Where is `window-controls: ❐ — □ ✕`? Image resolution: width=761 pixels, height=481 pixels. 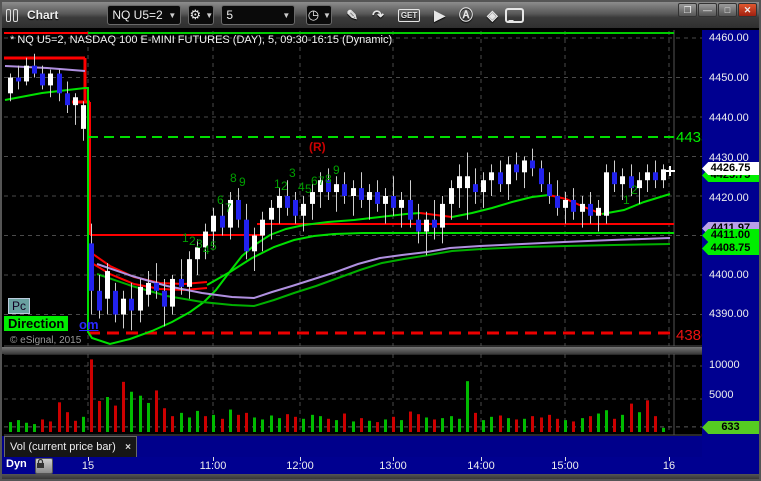 window-controls: ❐ — □ ✕ is located at coordinates (717, 10).